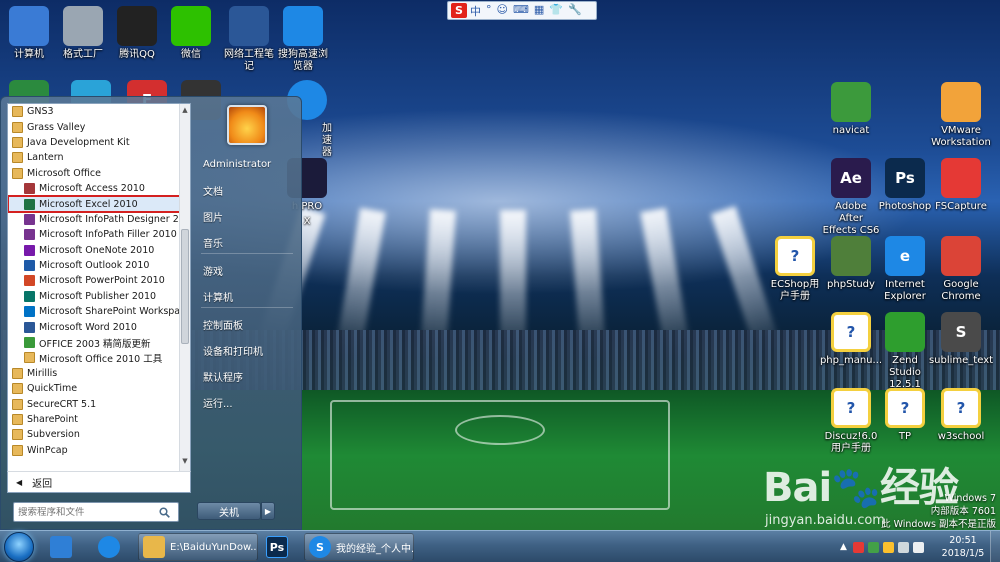 The width and height of the screenshot is (1000, 562). What do you see at coordinates (247, 164) in the screenshot?
I see `start-menu-link: Administrator` at bounding box center [247, 164].